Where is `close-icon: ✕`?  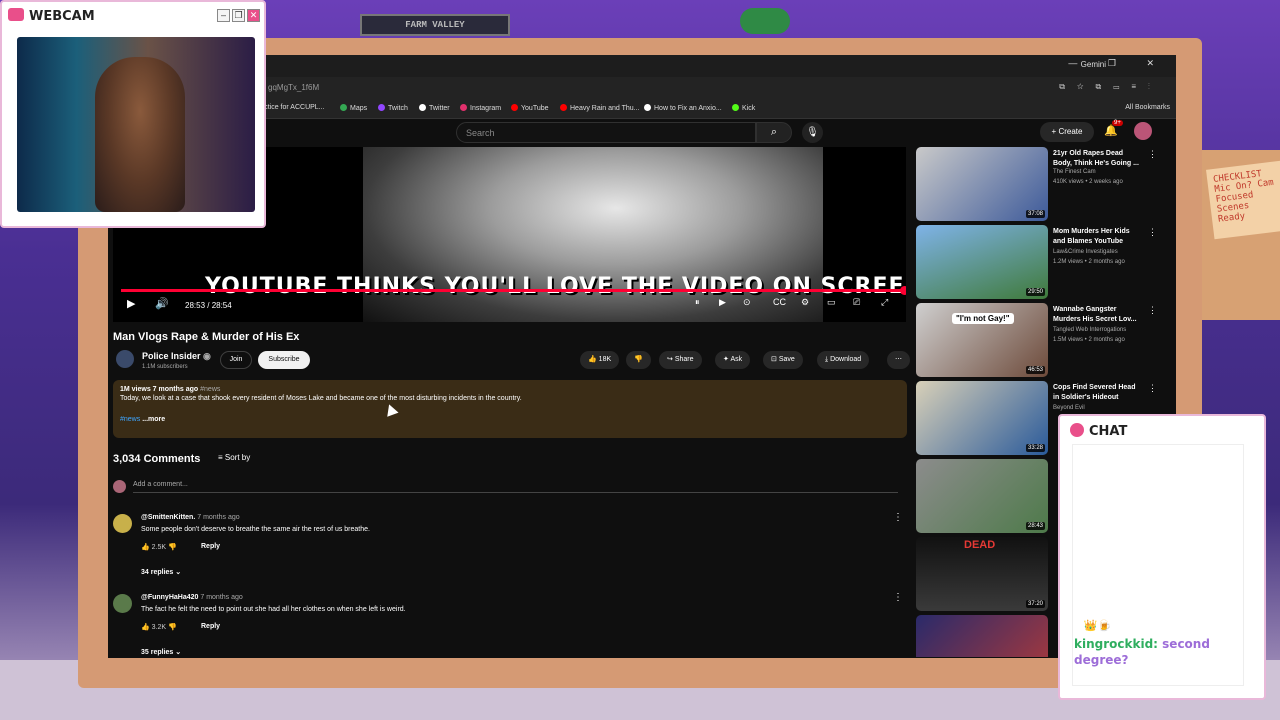 close-icon: ✕ is located at coordinates (253, 15).